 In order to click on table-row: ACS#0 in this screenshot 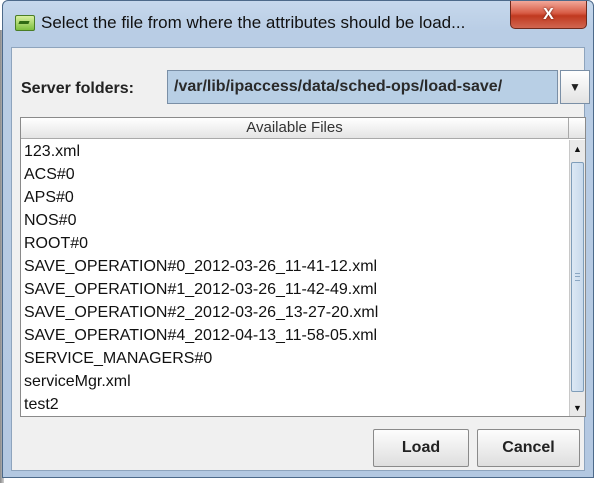, I will do `click(295, 174)`.